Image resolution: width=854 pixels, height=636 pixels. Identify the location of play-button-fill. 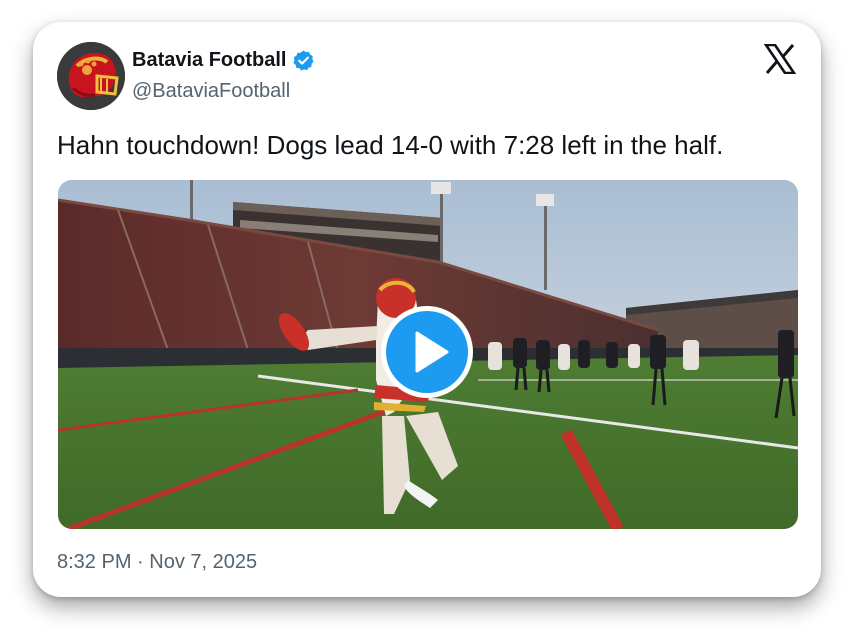
(427, 352).